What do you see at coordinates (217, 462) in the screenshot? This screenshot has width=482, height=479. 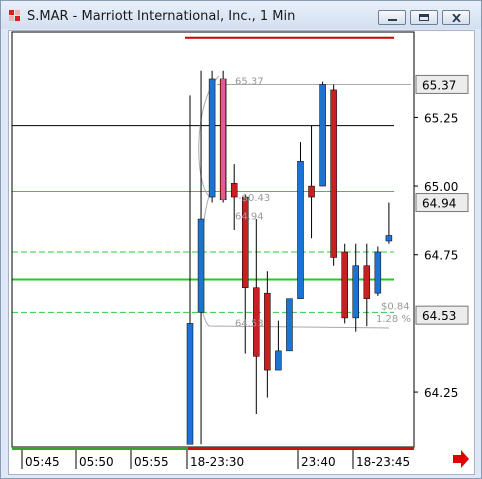 I see `x-tick-label: 18-23:30` at bounding box center [217, 462].